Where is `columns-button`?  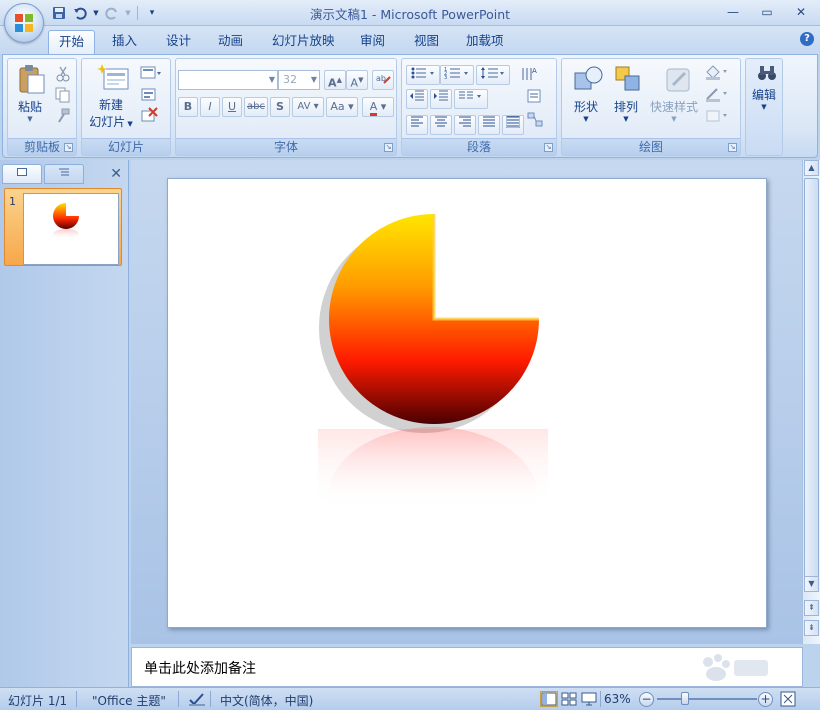
columns-button is located at coordinates (471, 99).